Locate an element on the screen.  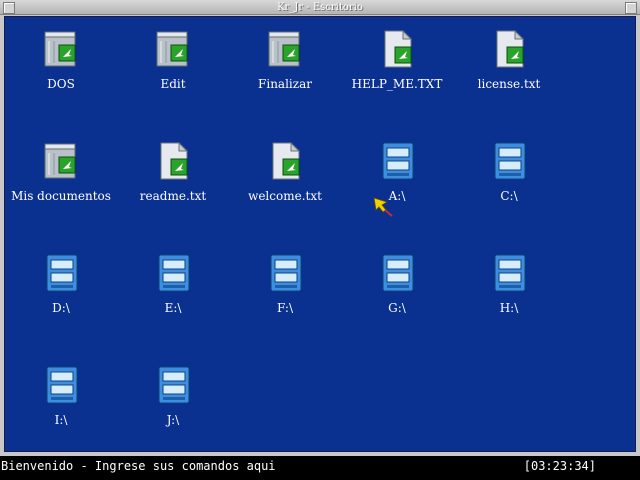
desktop-icon-label: welcome.txt is located at coordinates (285, 196).